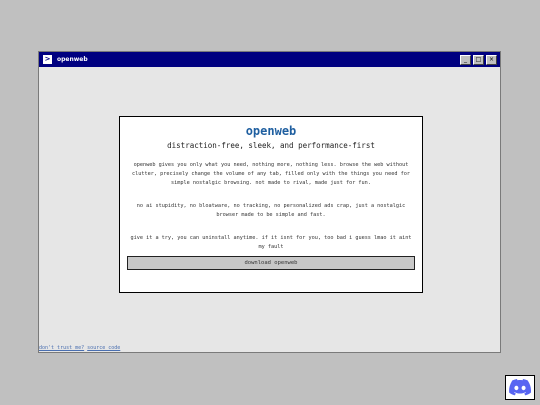  What do you see at coordinates (103, 348) in the screenshot?
I see `source-code-link: source code` at bounding box center [103, 348].